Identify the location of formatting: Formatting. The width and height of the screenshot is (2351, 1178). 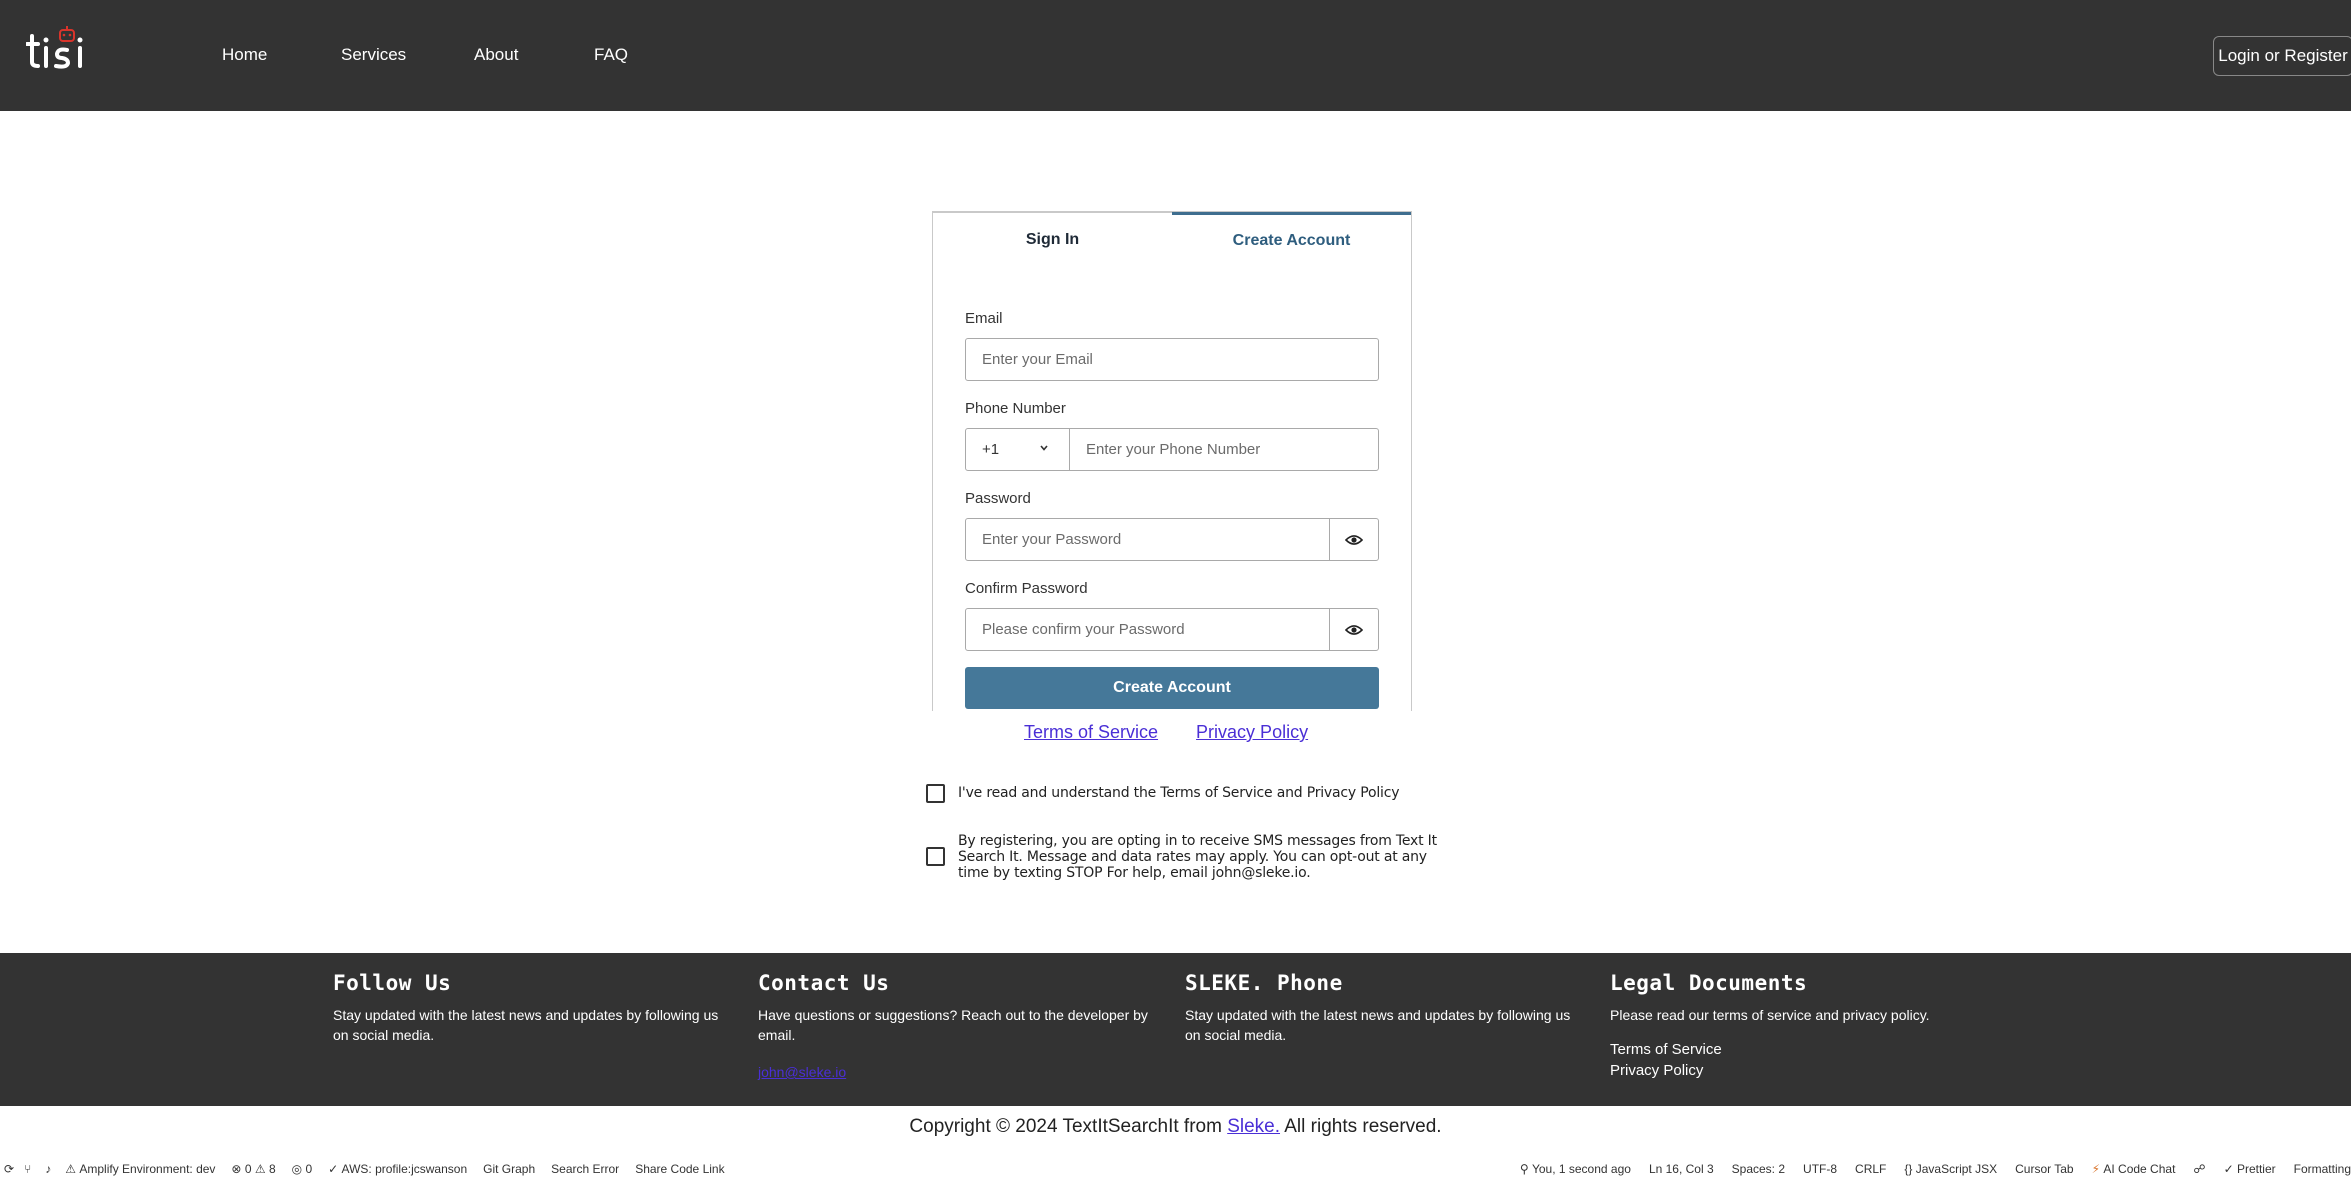
(2322, 1169).